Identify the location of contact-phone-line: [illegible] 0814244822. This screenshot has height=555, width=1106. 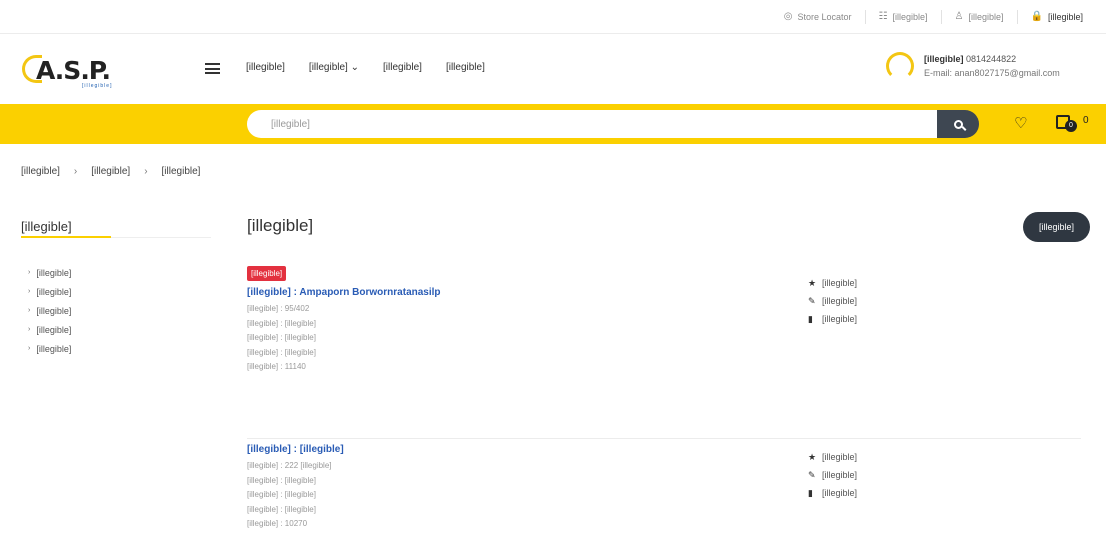
(970, 59).